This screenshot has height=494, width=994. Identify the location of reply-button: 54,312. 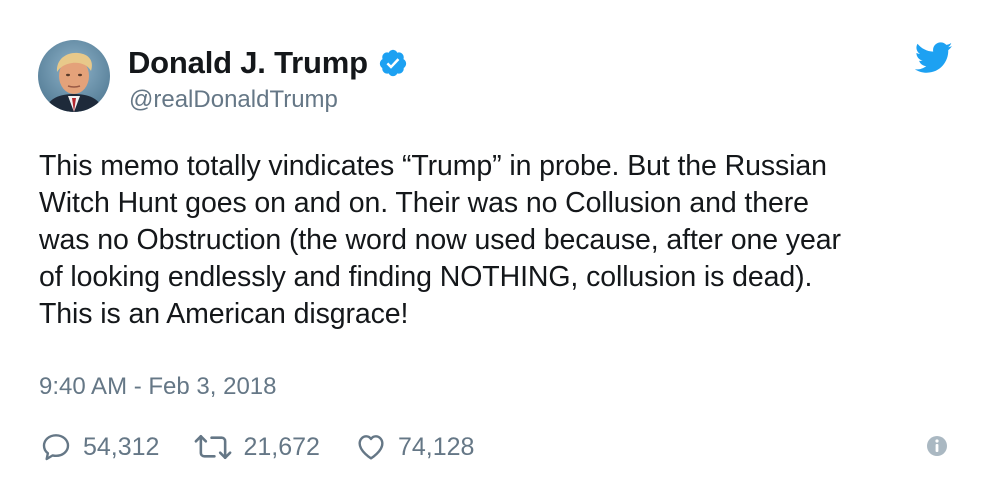
(99, 447).